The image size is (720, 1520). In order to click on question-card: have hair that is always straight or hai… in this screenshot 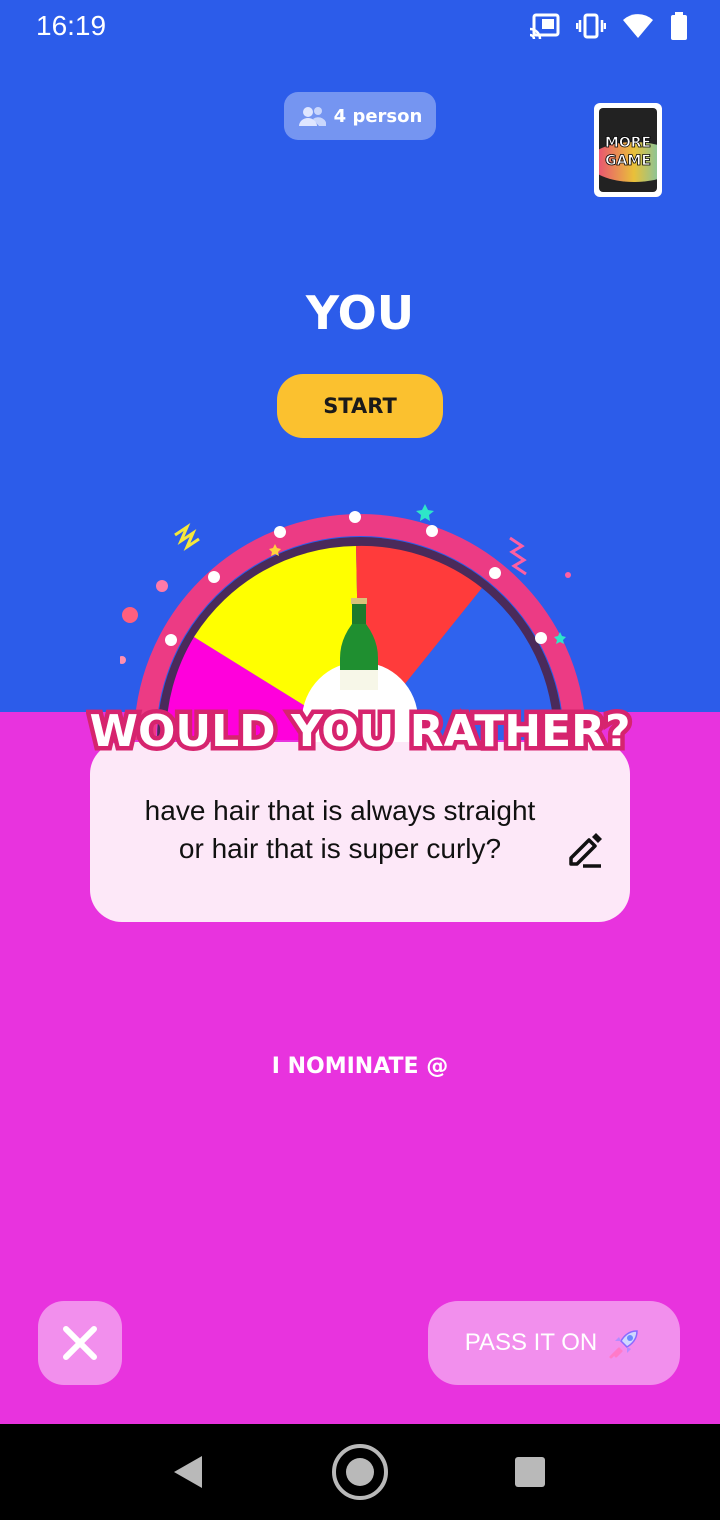, I will do `click(360, 832)`.